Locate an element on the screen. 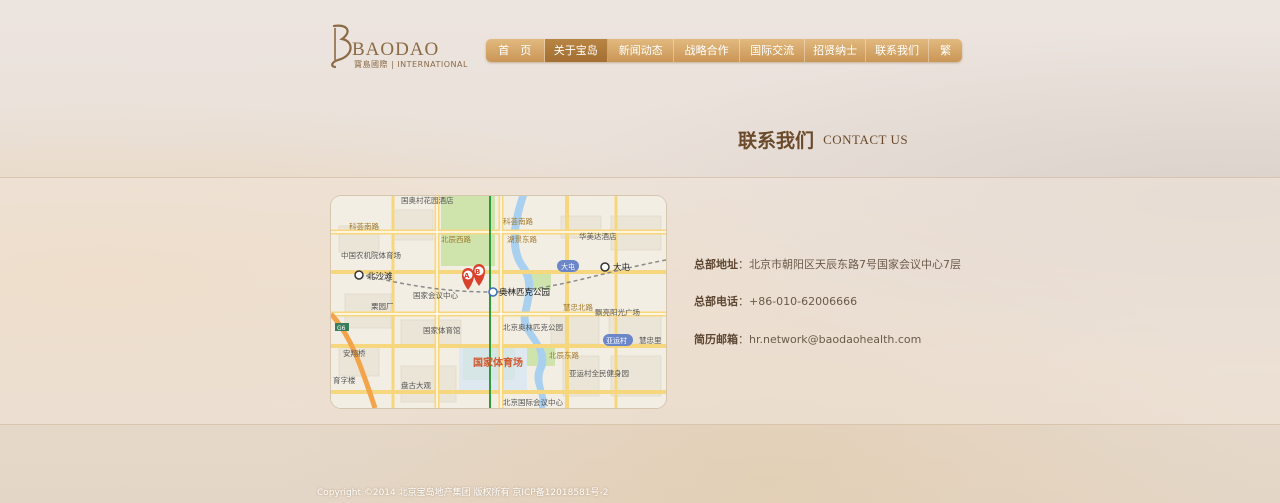 This screenshot has width=1280, height=503. map-label-road2: 科荟南路 is located at coordinates (518, 221).